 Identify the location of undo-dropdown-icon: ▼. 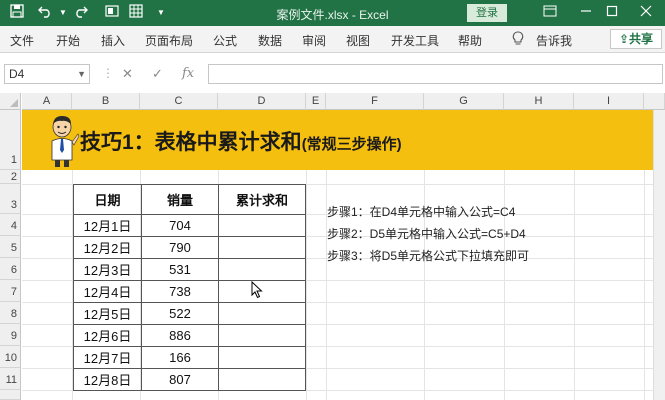
(63, 13).